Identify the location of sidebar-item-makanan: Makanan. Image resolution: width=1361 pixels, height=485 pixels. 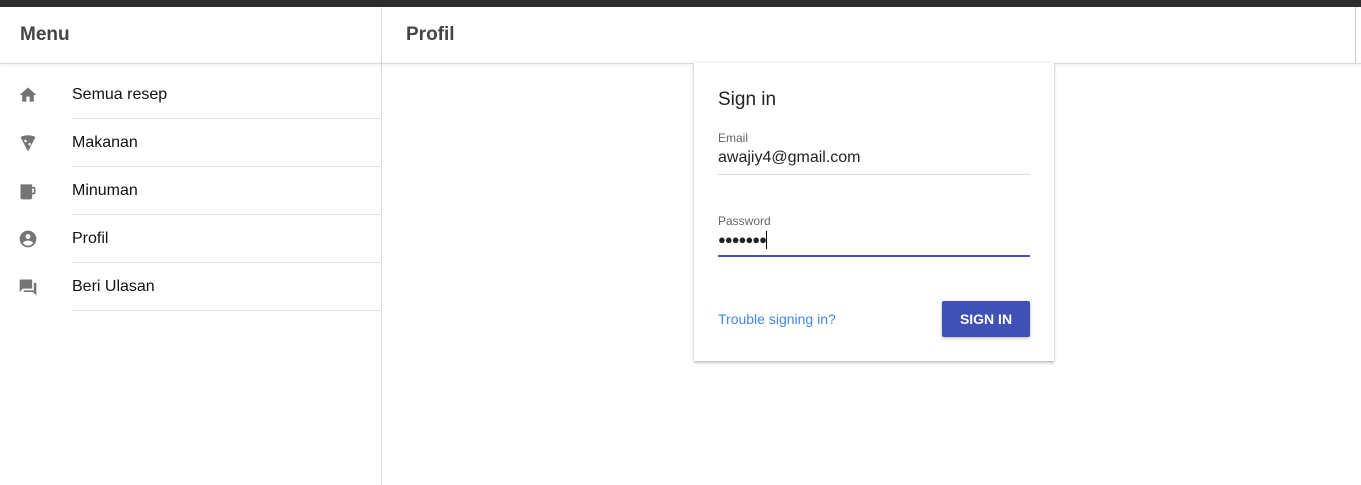
(190, 143).